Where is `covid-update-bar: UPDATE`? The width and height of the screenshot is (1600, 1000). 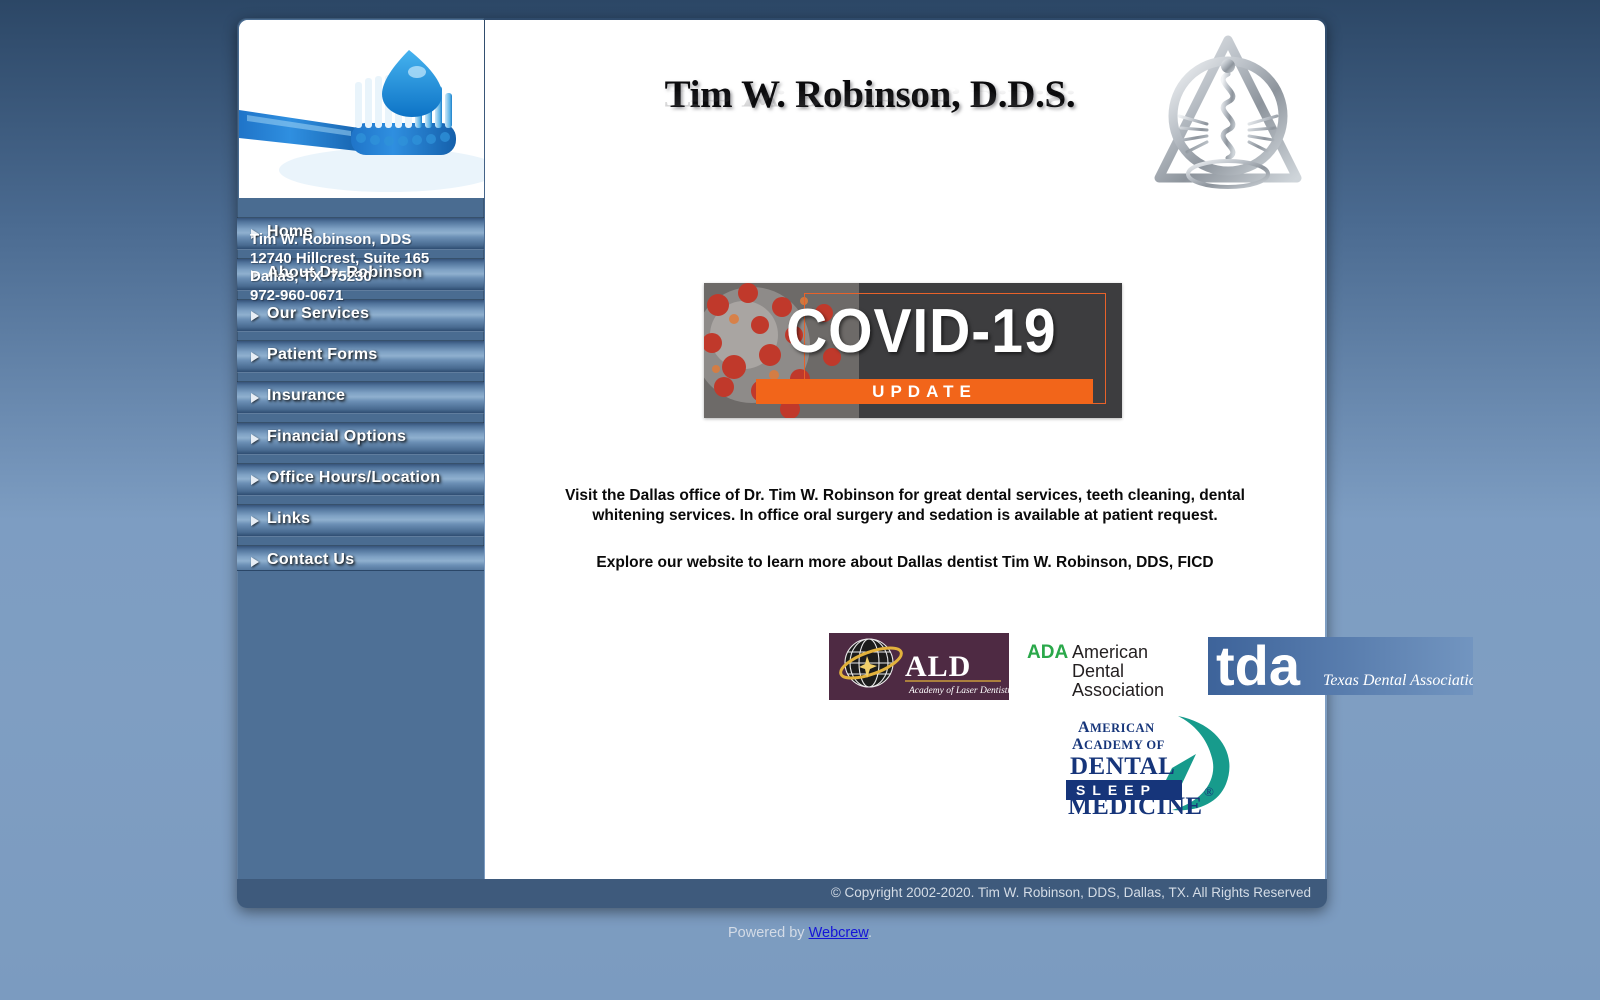
covid-update-bar: UPDATE is located at coordinates (924, 391).